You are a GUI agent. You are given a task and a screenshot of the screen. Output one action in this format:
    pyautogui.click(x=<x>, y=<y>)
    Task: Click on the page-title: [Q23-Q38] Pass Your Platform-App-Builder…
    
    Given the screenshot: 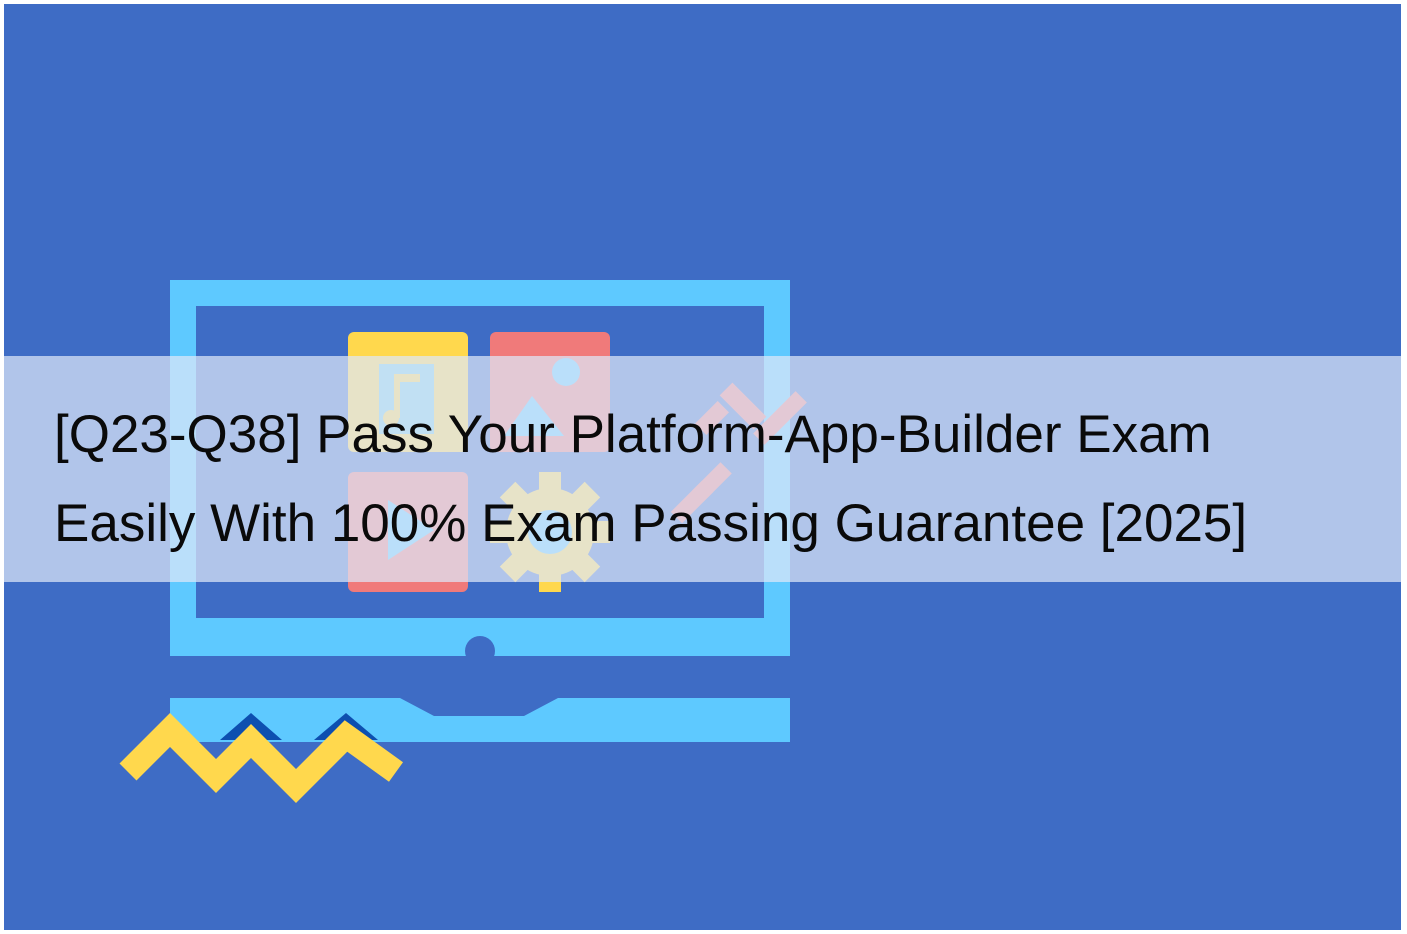 What is the action you would take?
    pyautogui.click(x=651, y=479)
    